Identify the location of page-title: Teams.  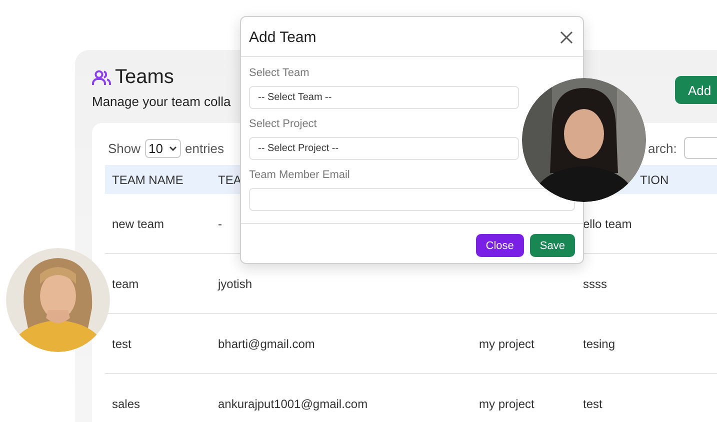
(144, 77).